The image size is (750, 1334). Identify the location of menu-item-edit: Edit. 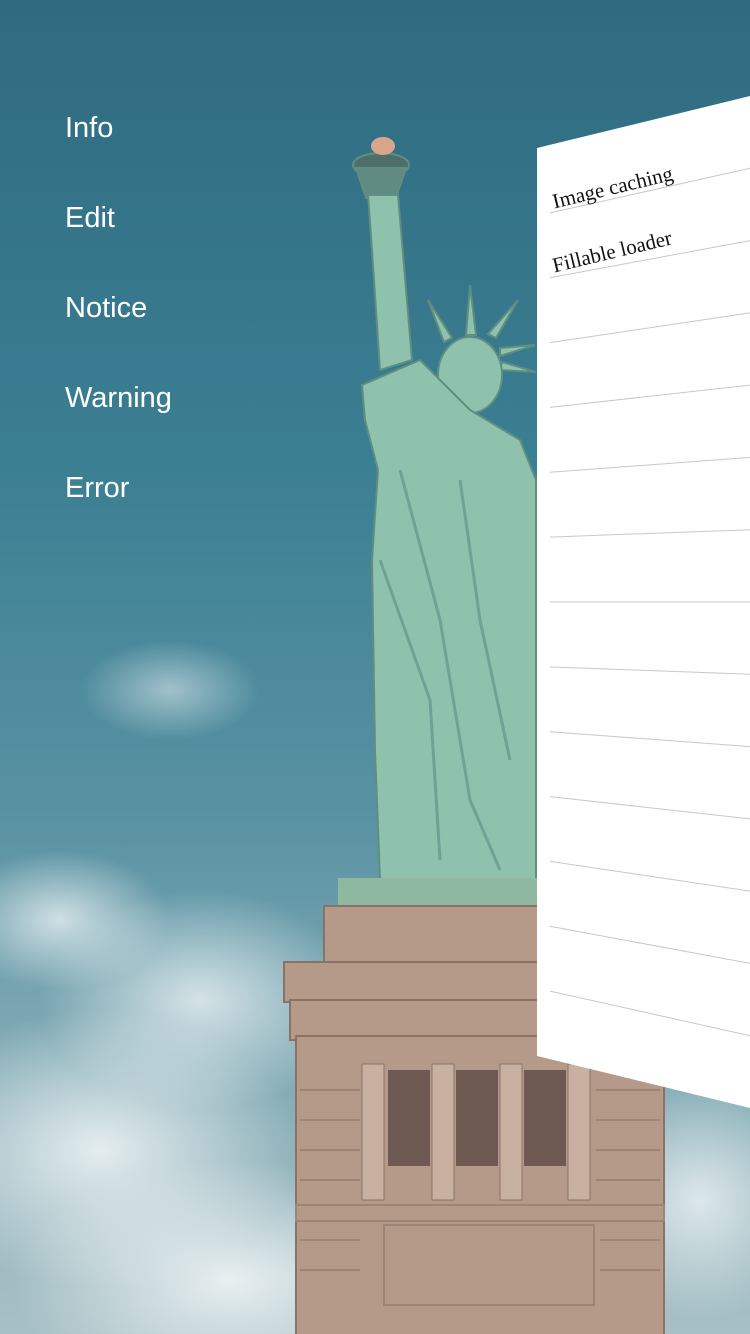
(118, 243).